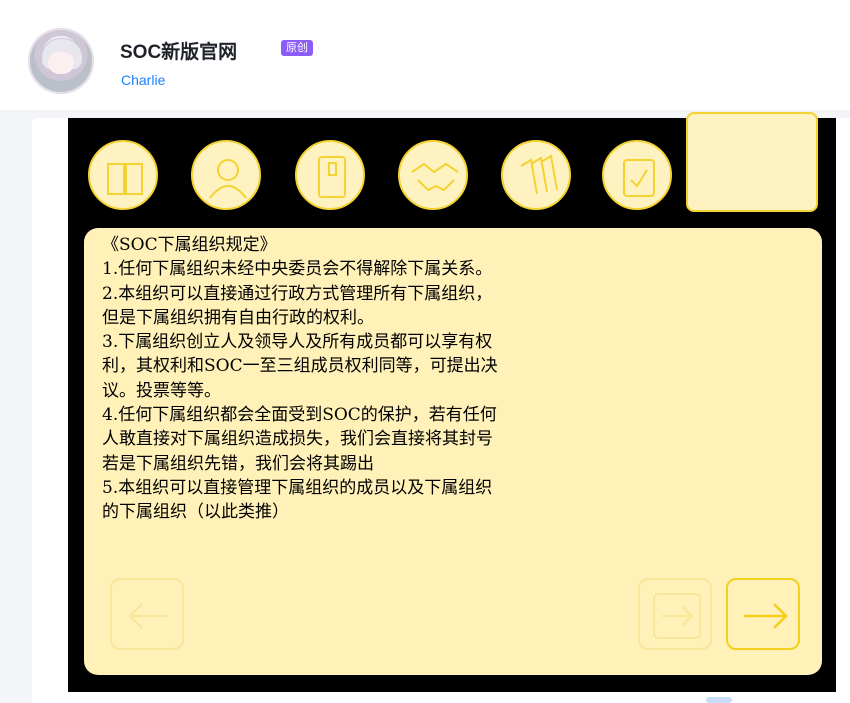  I want to click on corner-panel, so click(752, 162).